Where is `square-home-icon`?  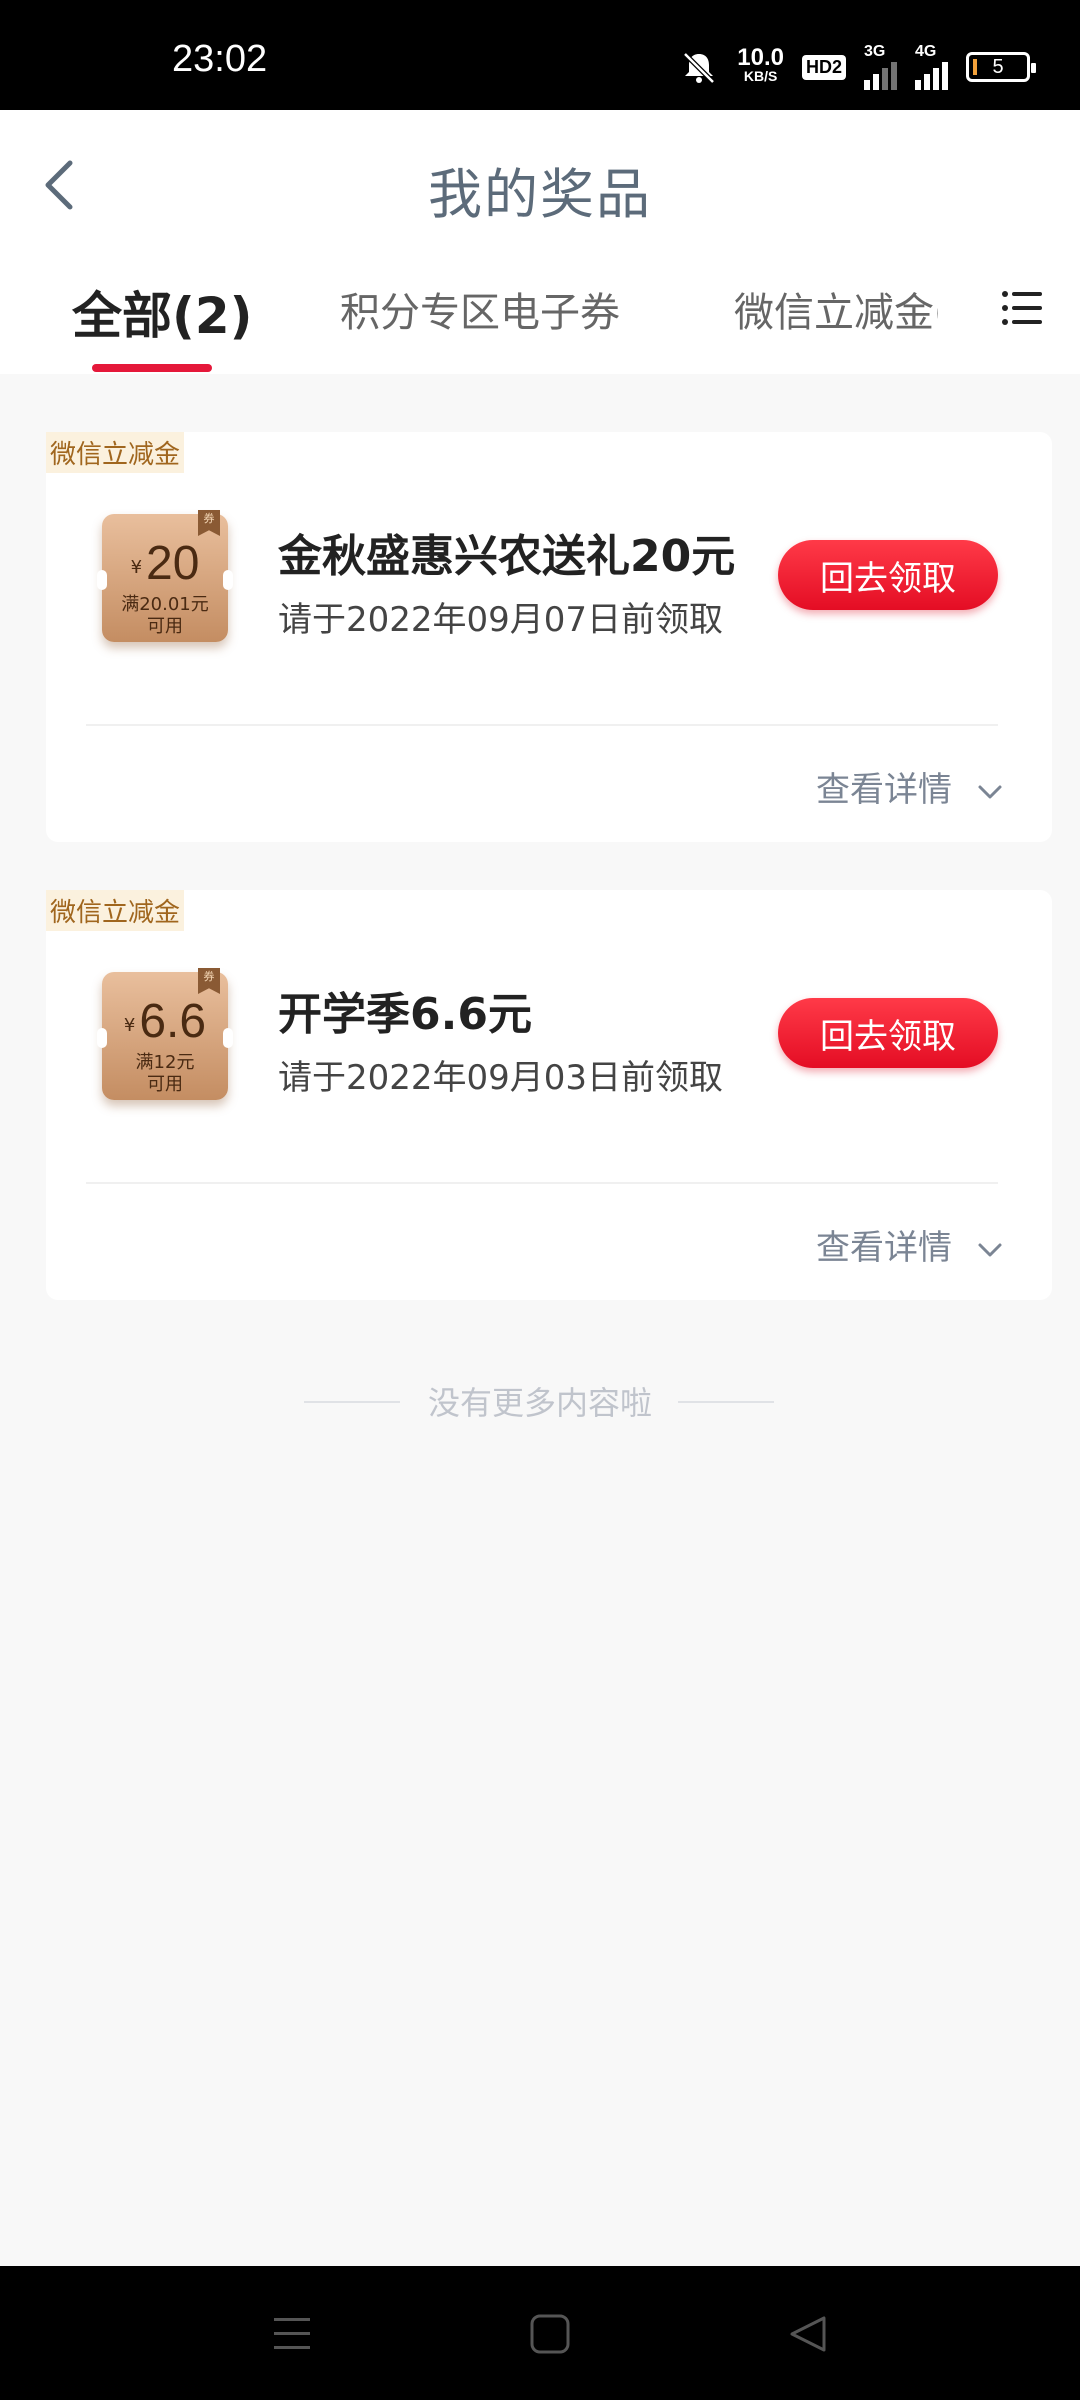 square-home-icon is located at coordinates (550, 2334).